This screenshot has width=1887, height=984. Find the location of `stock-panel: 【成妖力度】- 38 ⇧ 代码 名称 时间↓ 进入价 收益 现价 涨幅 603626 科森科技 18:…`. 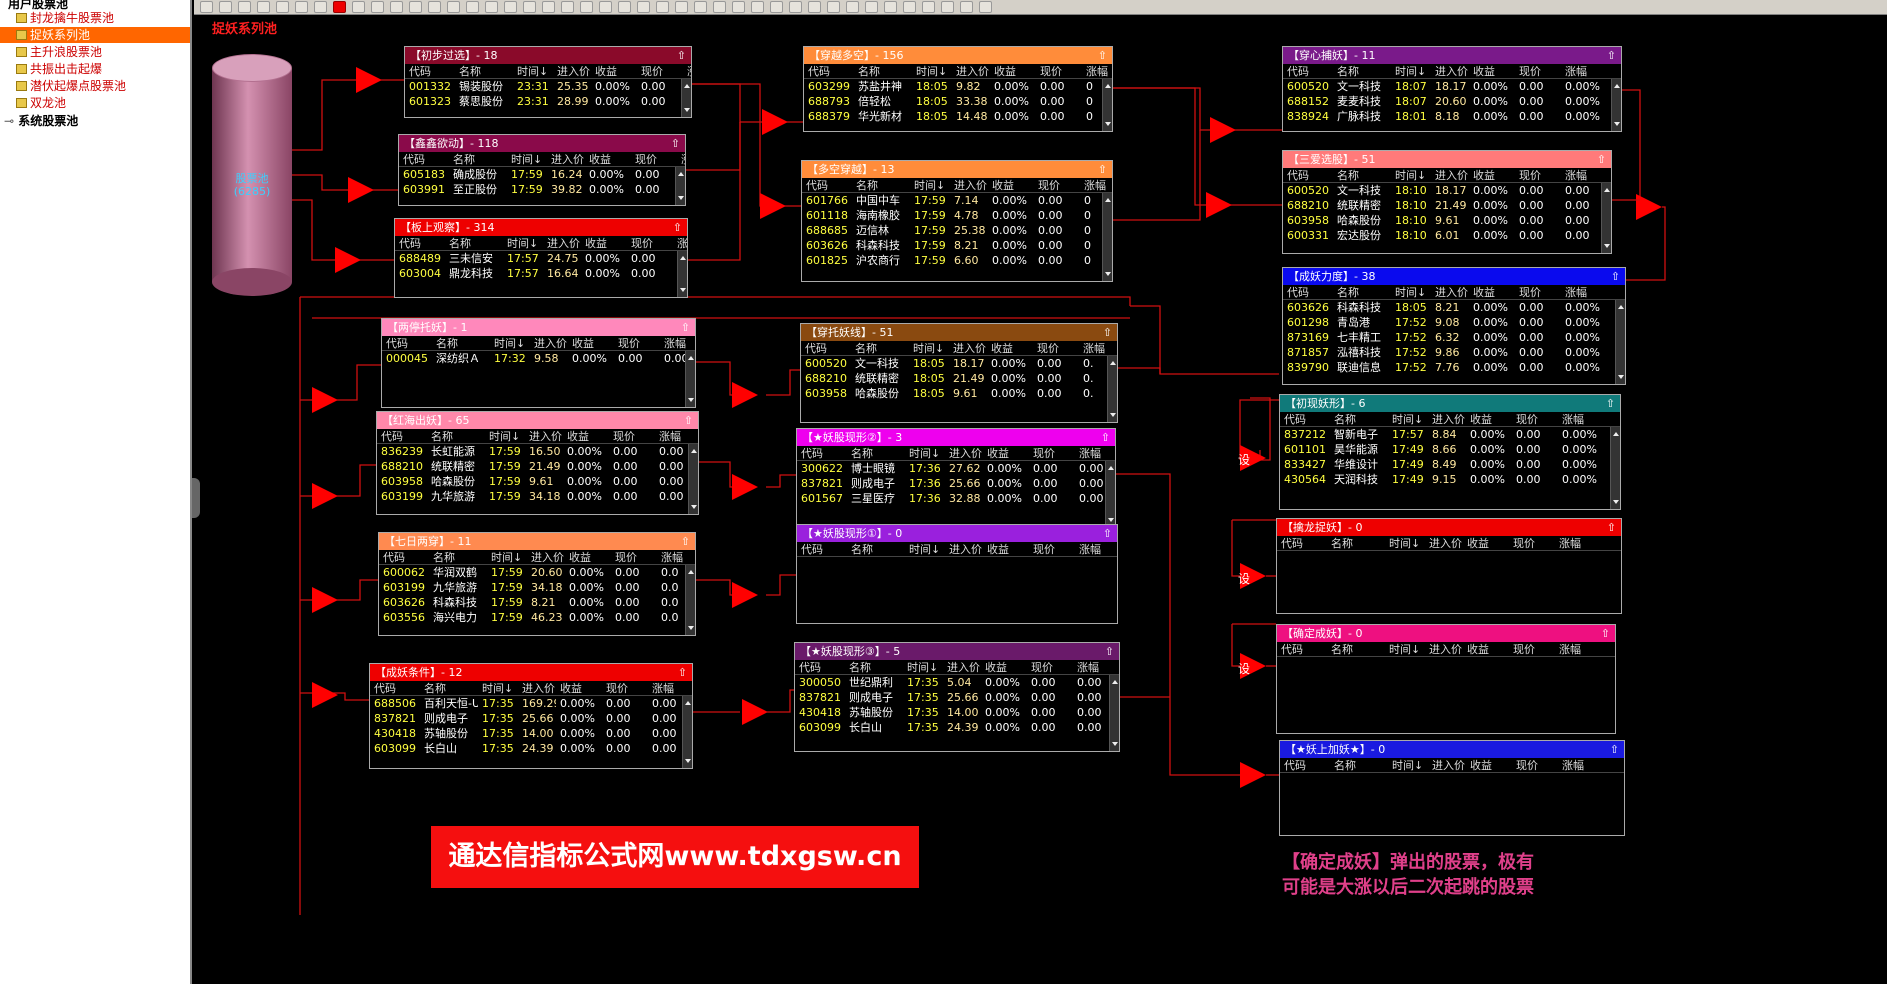

stock-panel: 【成妖力度】- 38 ⇧ 代码 名称 时间↓ 进入价 收益 现价 涨幅 603626 科森科技 18:… is located at coordinates (1454, 326).